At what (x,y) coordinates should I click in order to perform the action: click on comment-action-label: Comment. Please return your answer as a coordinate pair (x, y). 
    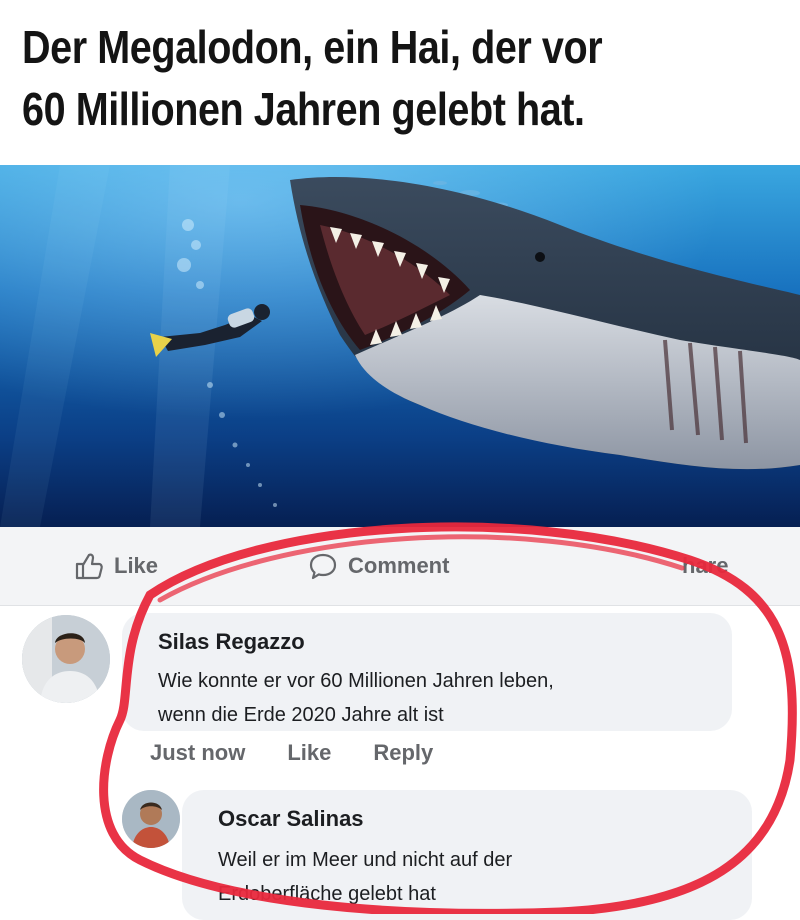
    Looking at the image, I should click on (399, 565).